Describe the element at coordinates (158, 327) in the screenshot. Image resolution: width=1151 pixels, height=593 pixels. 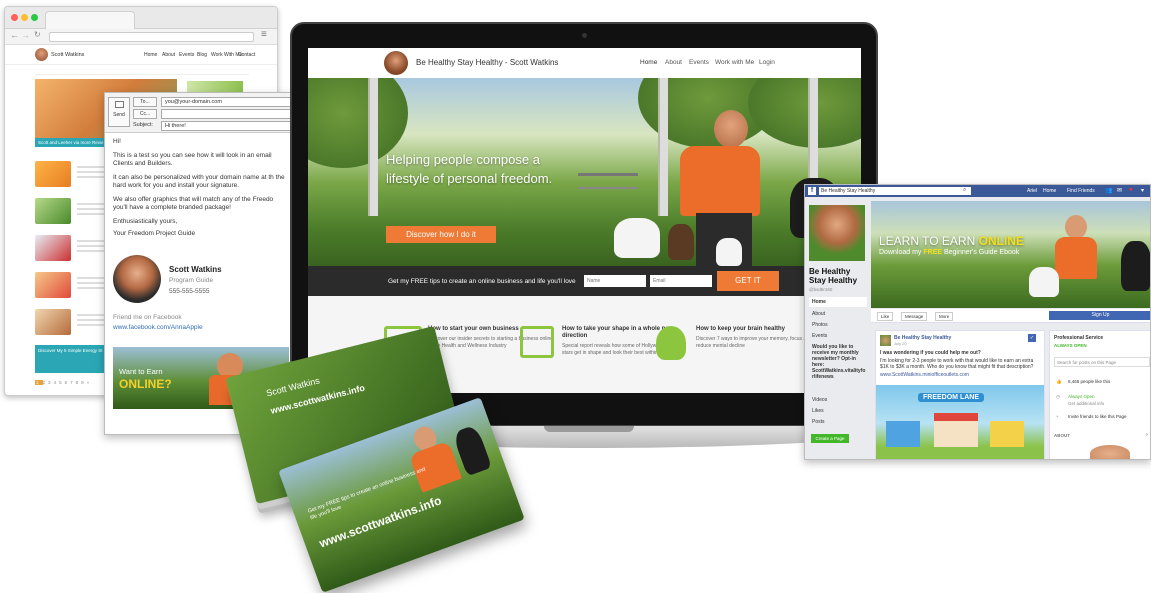
I see `facebook-link: www.facebook.com/AnnaApple` at that location.